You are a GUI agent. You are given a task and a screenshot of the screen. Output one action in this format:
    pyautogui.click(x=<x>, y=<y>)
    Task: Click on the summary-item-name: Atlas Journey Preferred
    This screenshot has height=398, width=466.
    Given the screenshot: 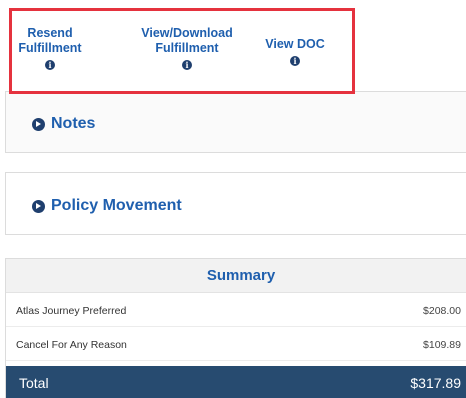 What is the action you would take?
    pyautogui.click(x=71, y=311)
    